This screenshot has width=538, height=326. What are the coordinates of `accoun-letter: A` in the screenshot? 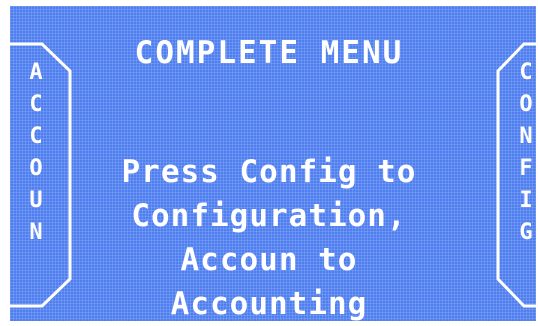 It's located at (36, 72).